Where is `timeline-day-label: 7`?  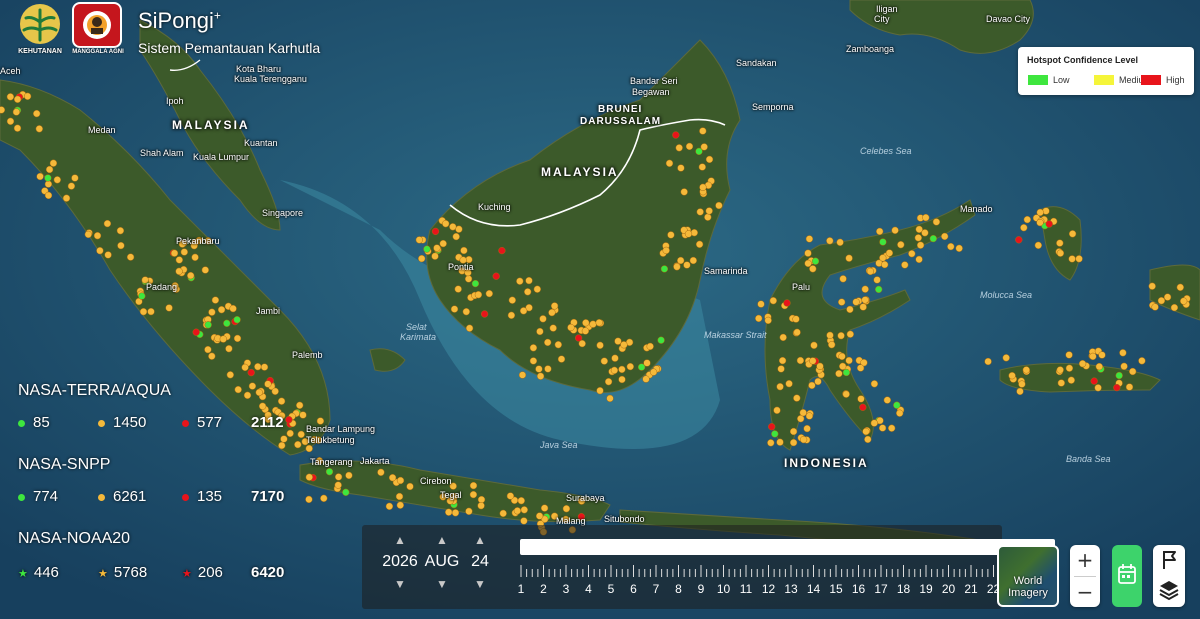
timeline-day-label: 7 is located at coordinates (656, 589).